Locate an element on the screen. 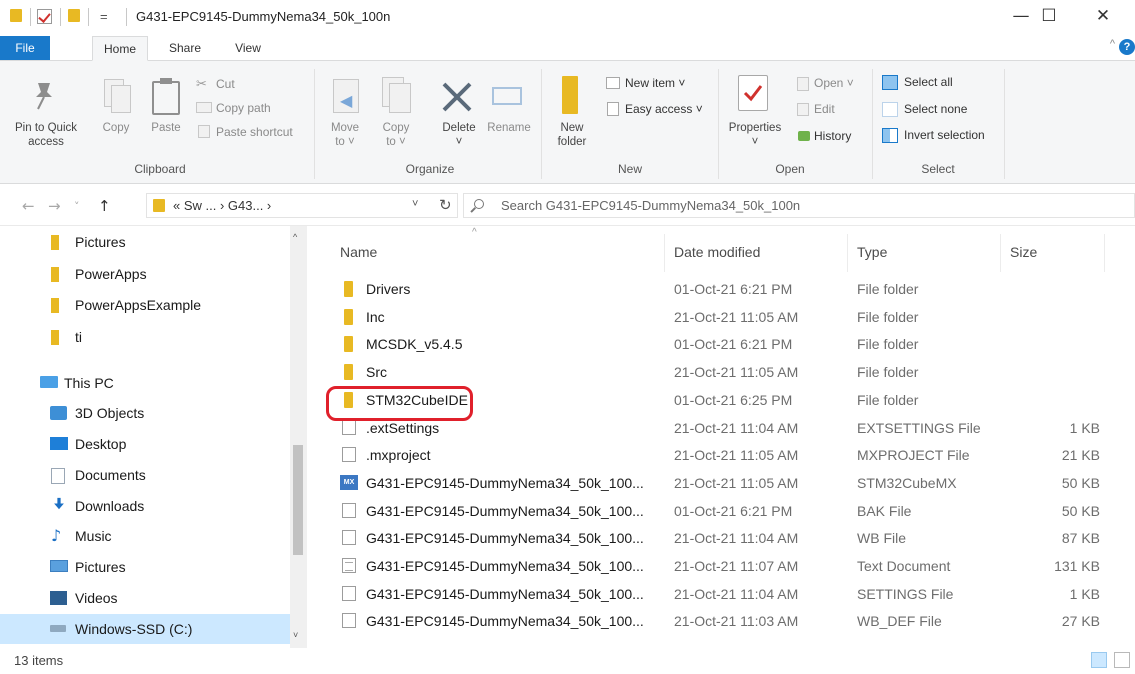  organize-group-label: Organize is located at coordinates (430, 169).